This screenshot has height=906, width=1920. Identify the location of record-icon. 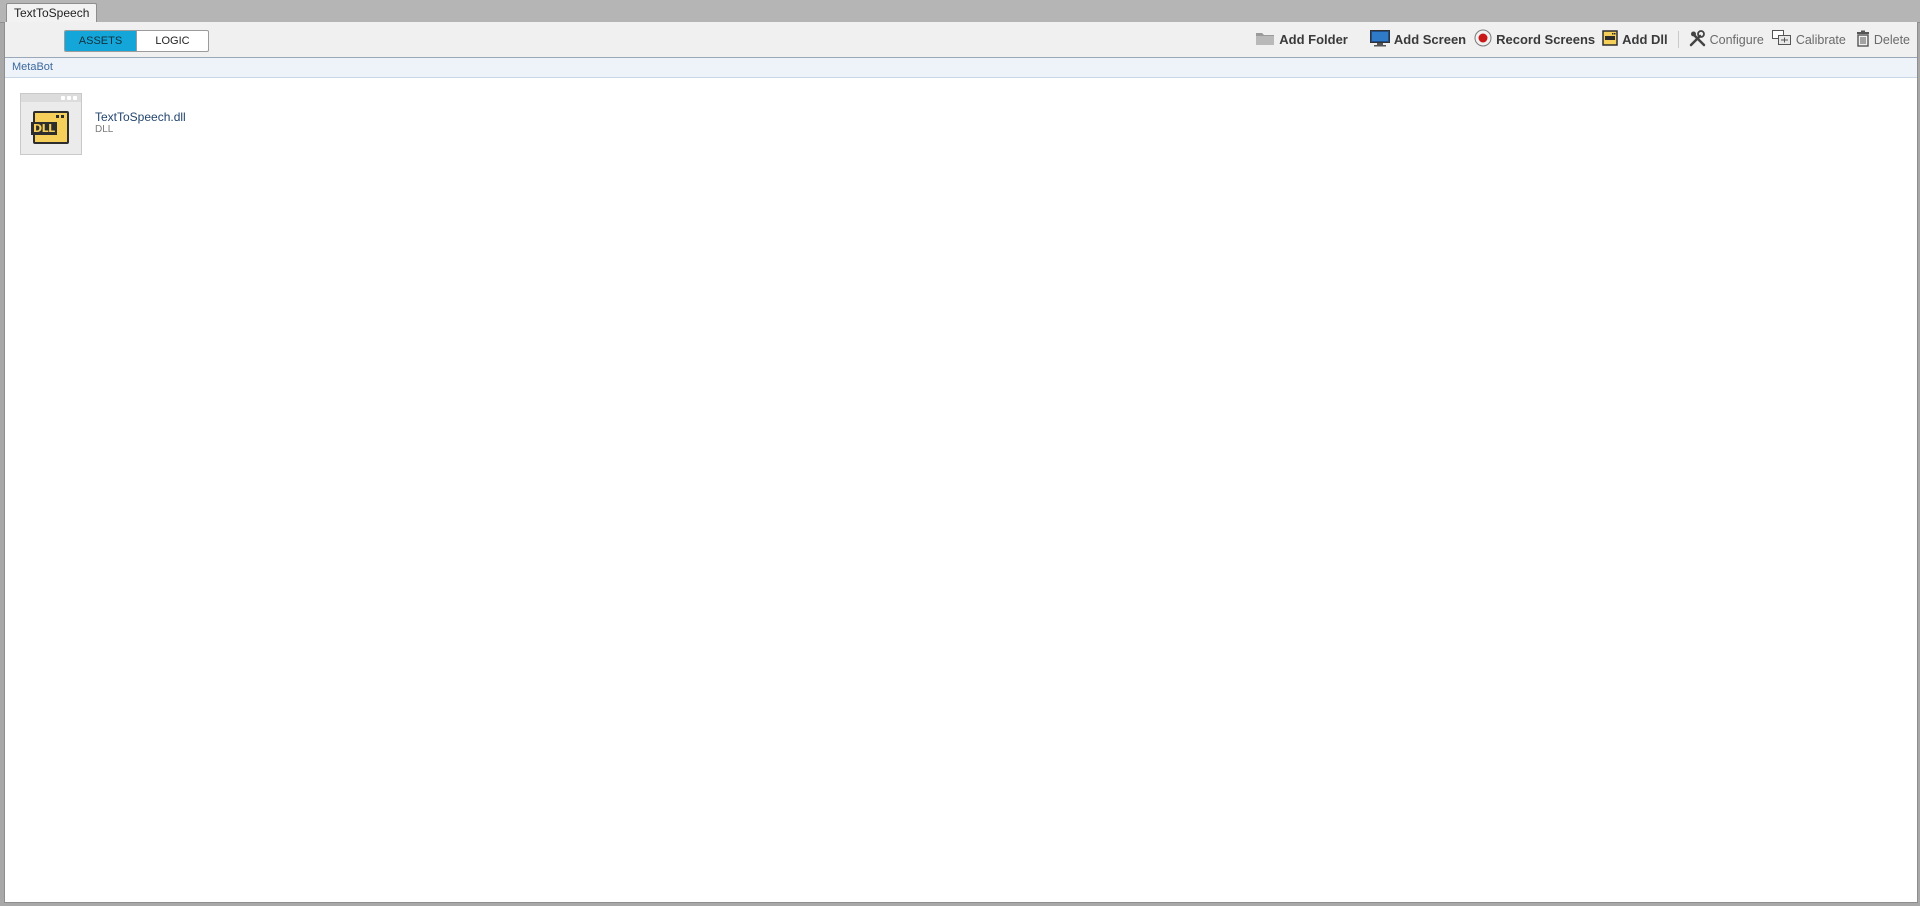
(1483, 39).